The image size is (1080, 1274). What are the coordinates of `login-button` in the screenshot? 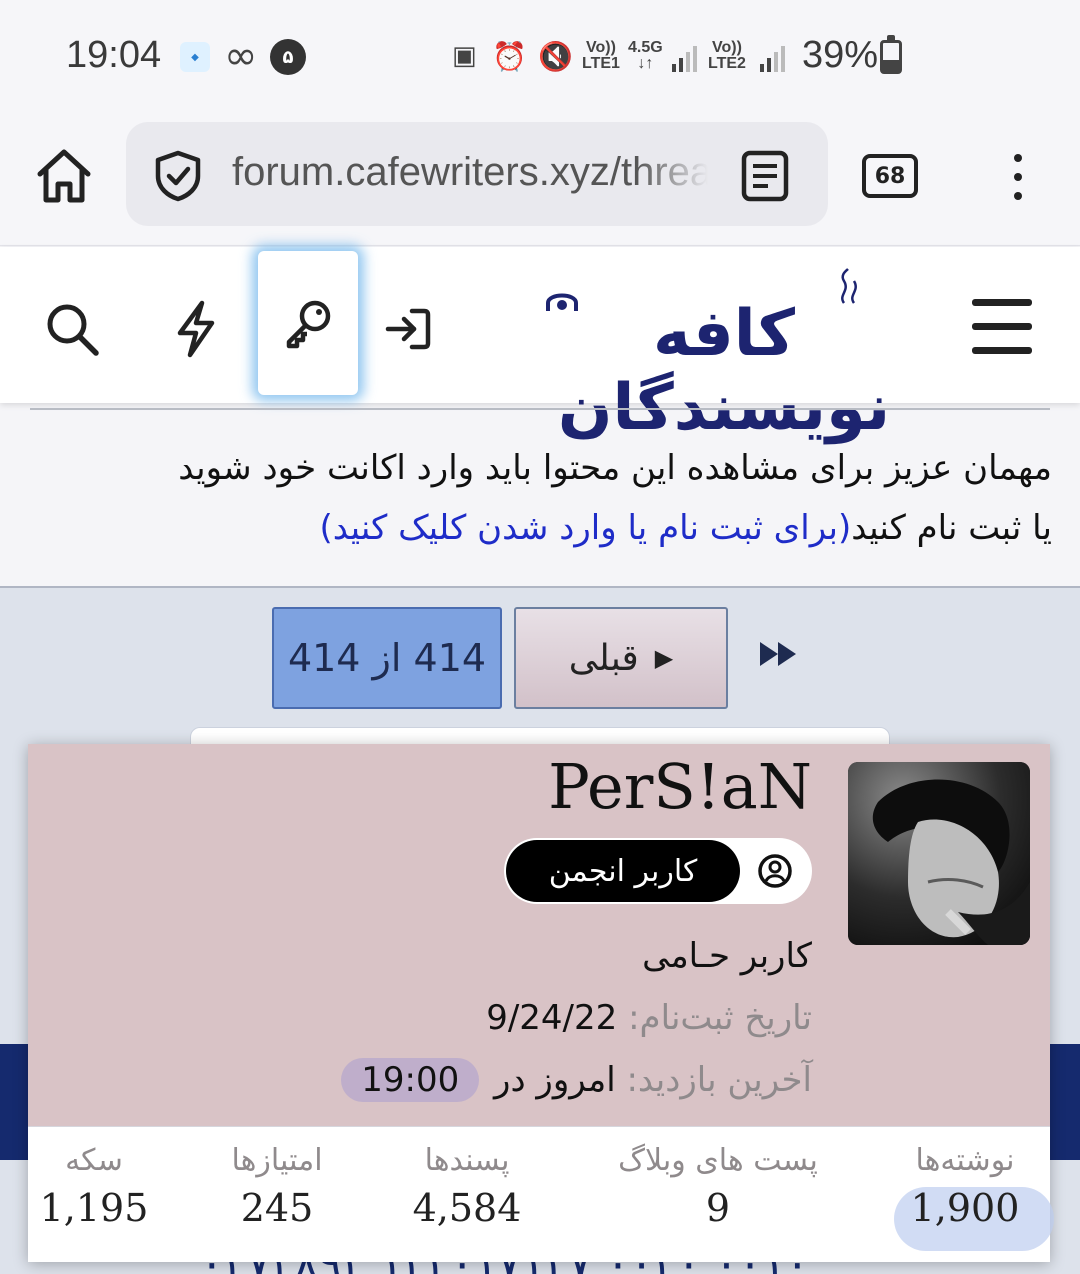 It's located at (408, 329).